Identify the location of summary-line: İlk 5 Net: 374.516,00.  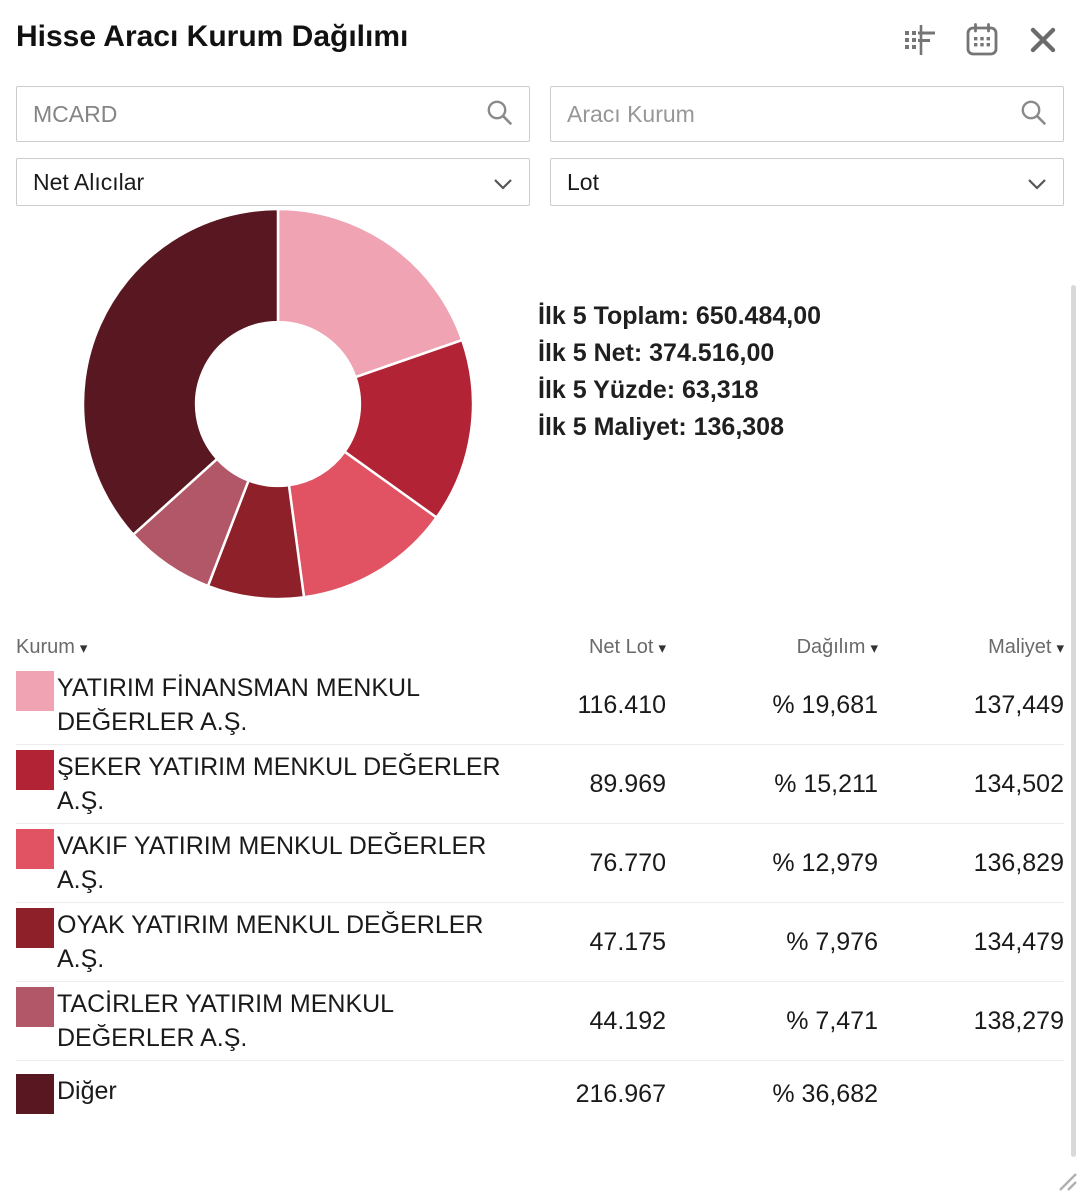
(656, 353).